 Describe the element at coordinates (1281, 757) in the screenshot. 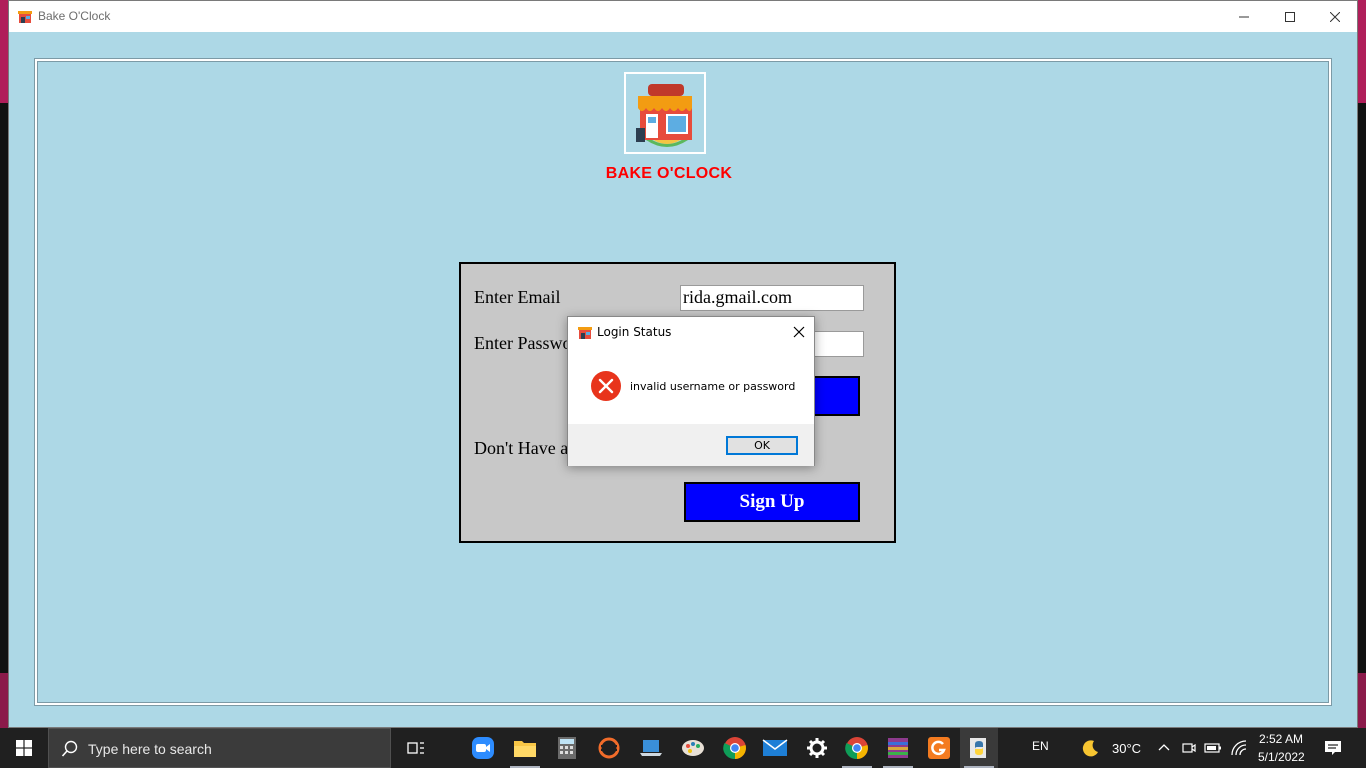

I see `clock-date: 5/1/2022` at that location.